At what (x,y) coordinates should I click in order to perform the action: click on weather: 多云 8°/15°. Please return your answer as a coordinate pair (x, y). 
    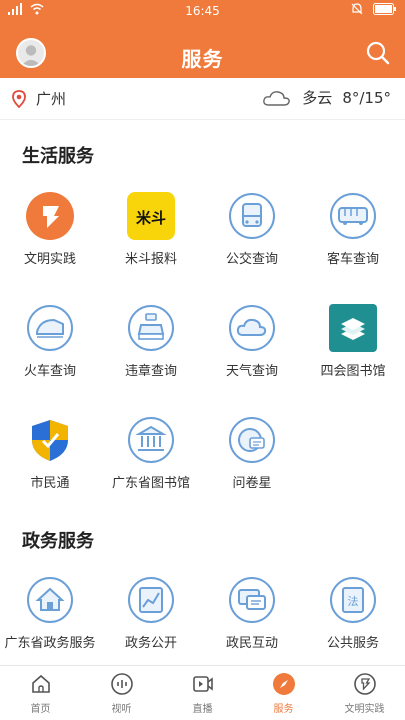
    Looking at the image, I should click on (326, 97).